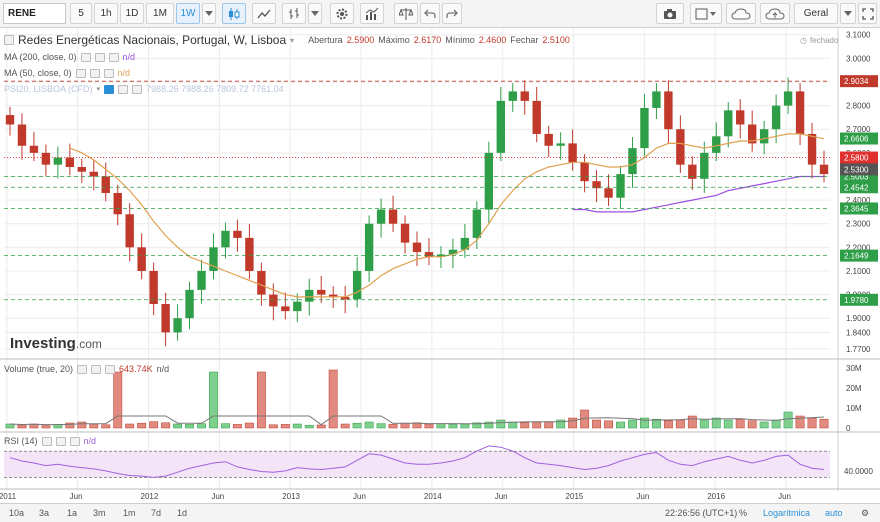 Image resolution: width=880 pixels, height=522 pixels. What do you see at coordinates (427, 40) in the screenshot?
I see `high-value: 2.6170` at bounding box center [427, 40].